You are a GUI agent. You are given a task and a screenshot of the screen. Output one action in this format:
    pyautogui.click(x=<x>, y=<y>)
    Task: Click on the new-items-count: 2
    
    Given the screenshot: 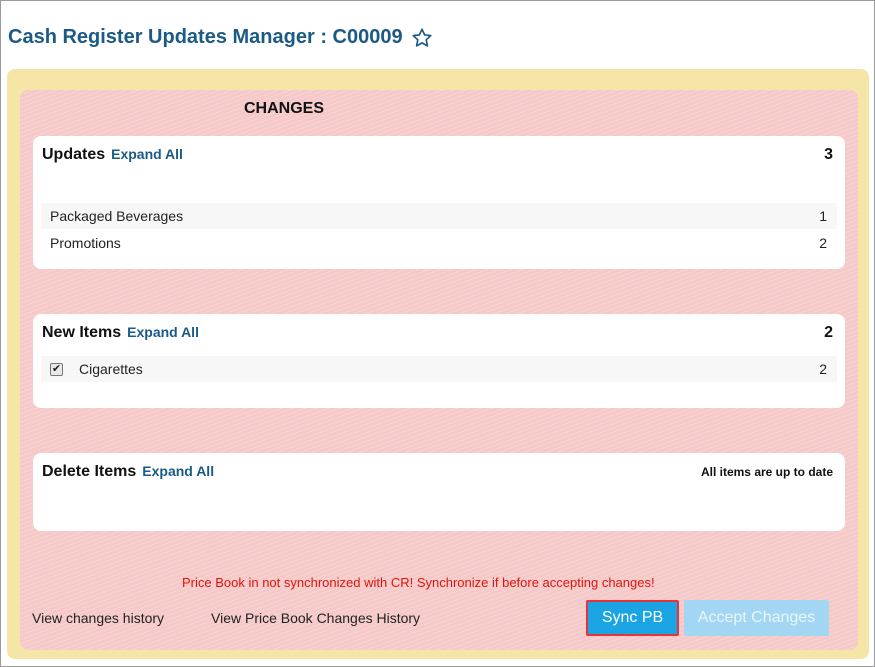 What is the action you would take?
    pyautogui.click(x=828, y=332)
    